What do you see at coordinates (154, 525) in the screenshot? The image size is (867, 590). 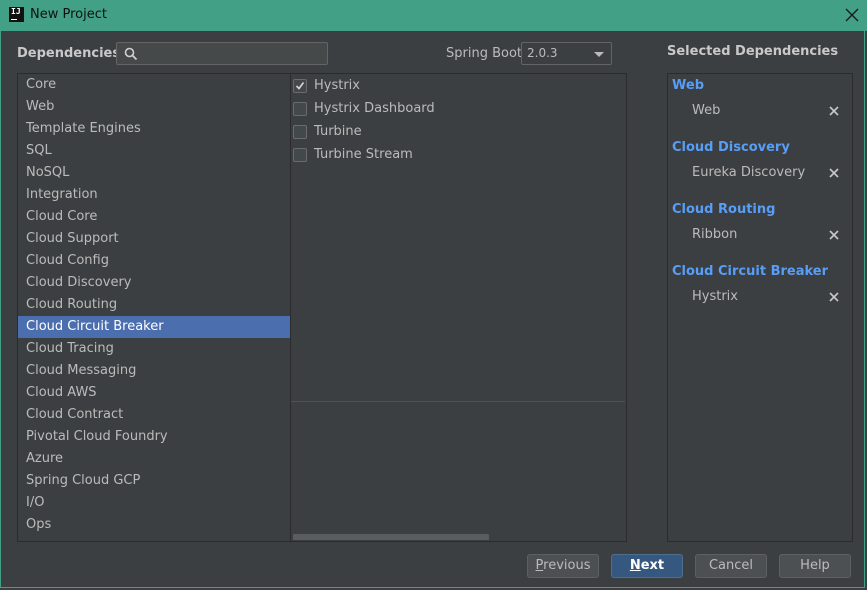 I see `category-item-ops: Ops` at bounding box center [154, 525].